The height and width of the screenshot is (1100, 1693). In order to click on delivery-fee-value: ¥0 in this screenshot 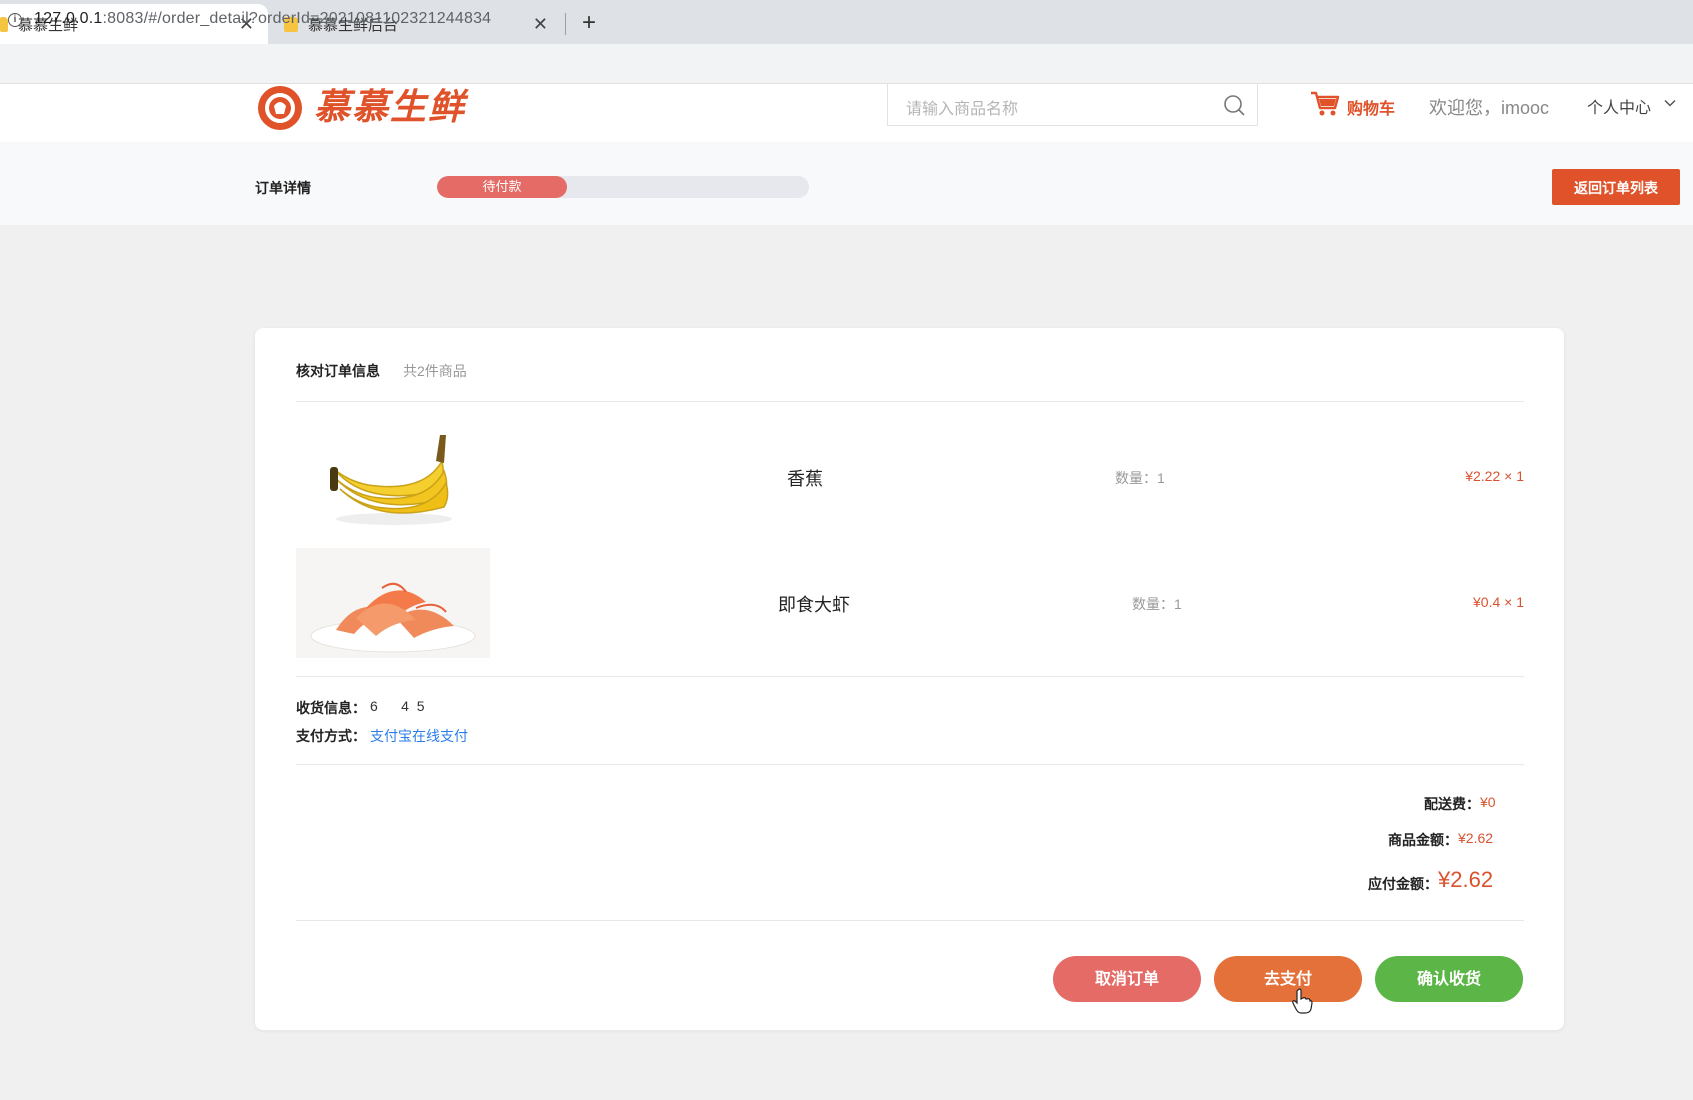, I will do `click(1488, 802)`.